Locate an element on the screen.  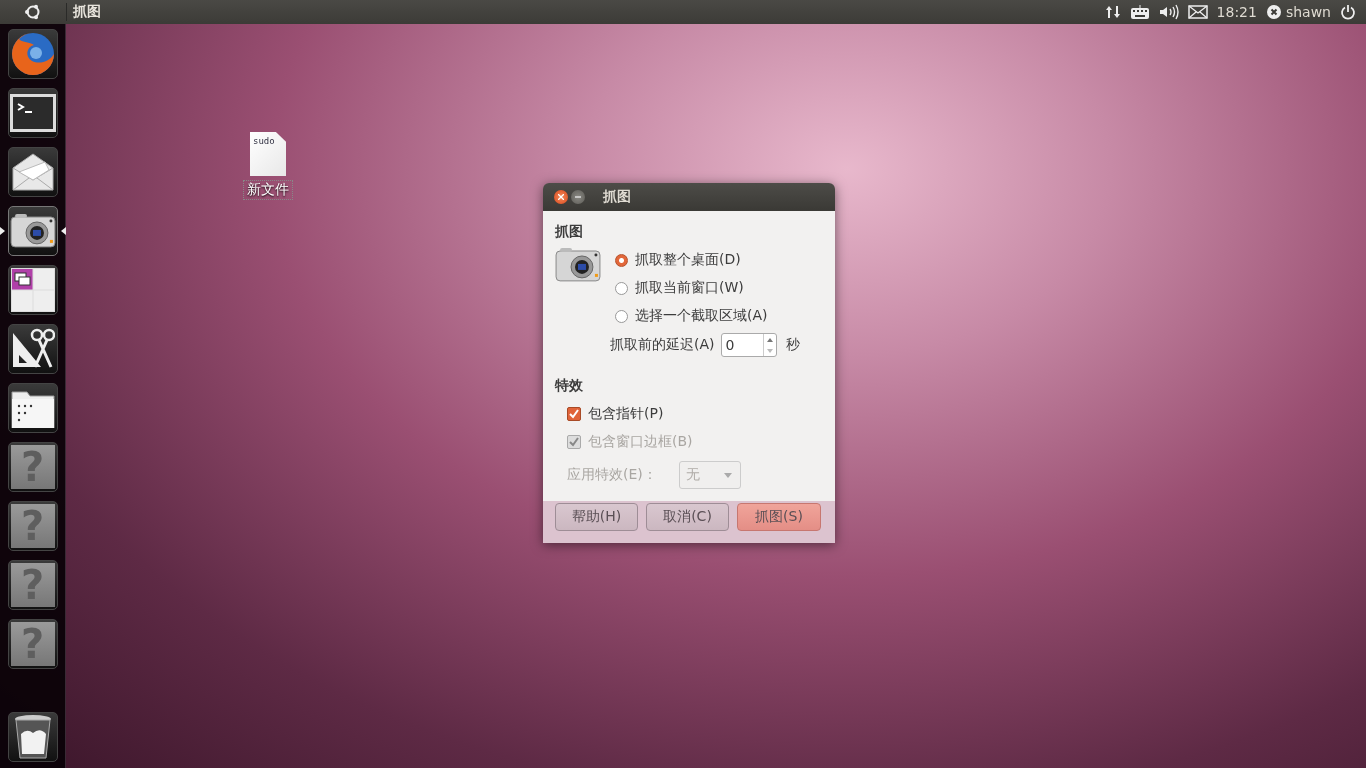
app-title: 抓图 is located at coordinates (87, 12).